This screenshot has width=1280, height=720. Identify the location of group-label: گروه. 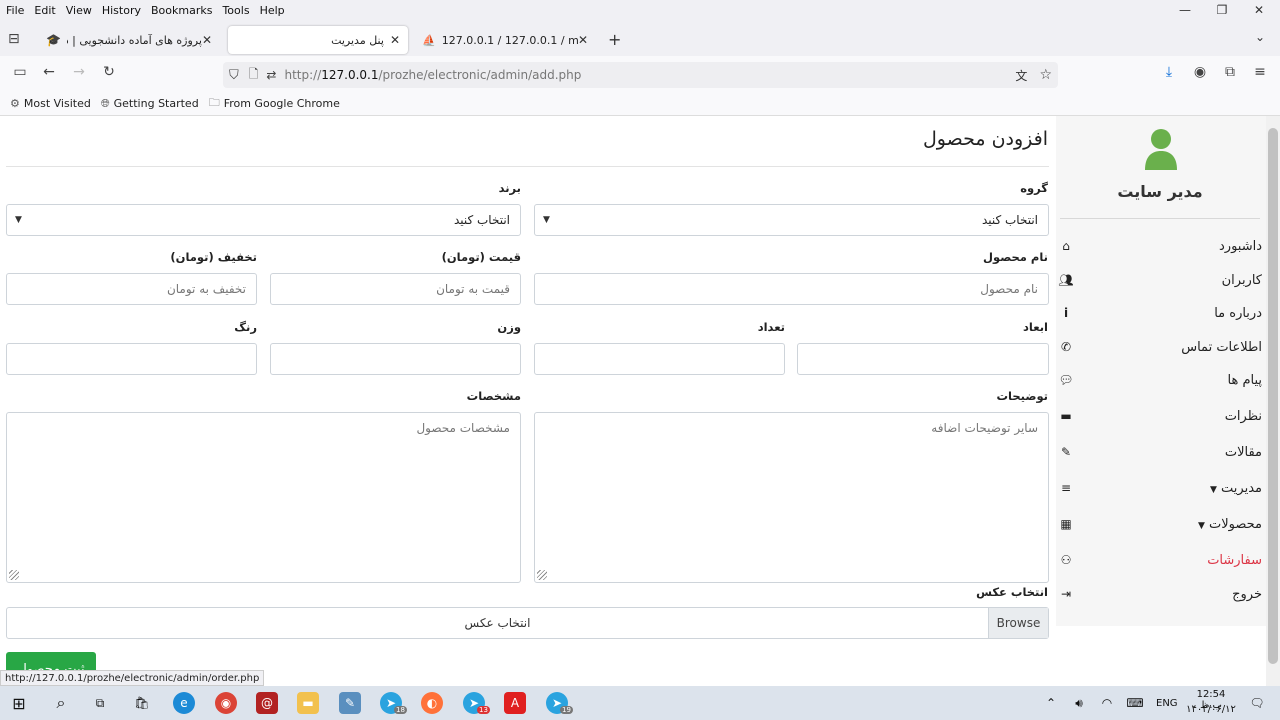
(1034, 188).